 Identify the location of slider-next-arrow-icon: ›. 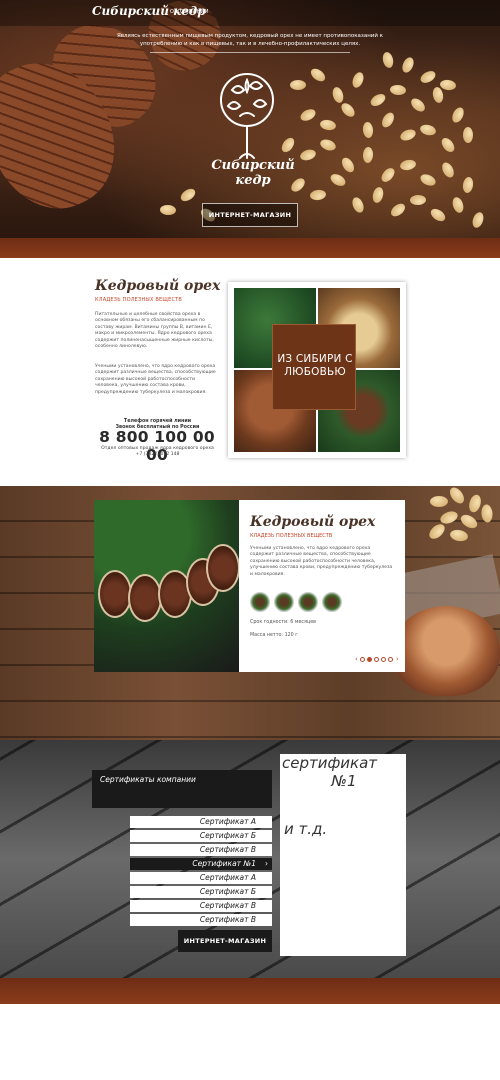
(397, 659).